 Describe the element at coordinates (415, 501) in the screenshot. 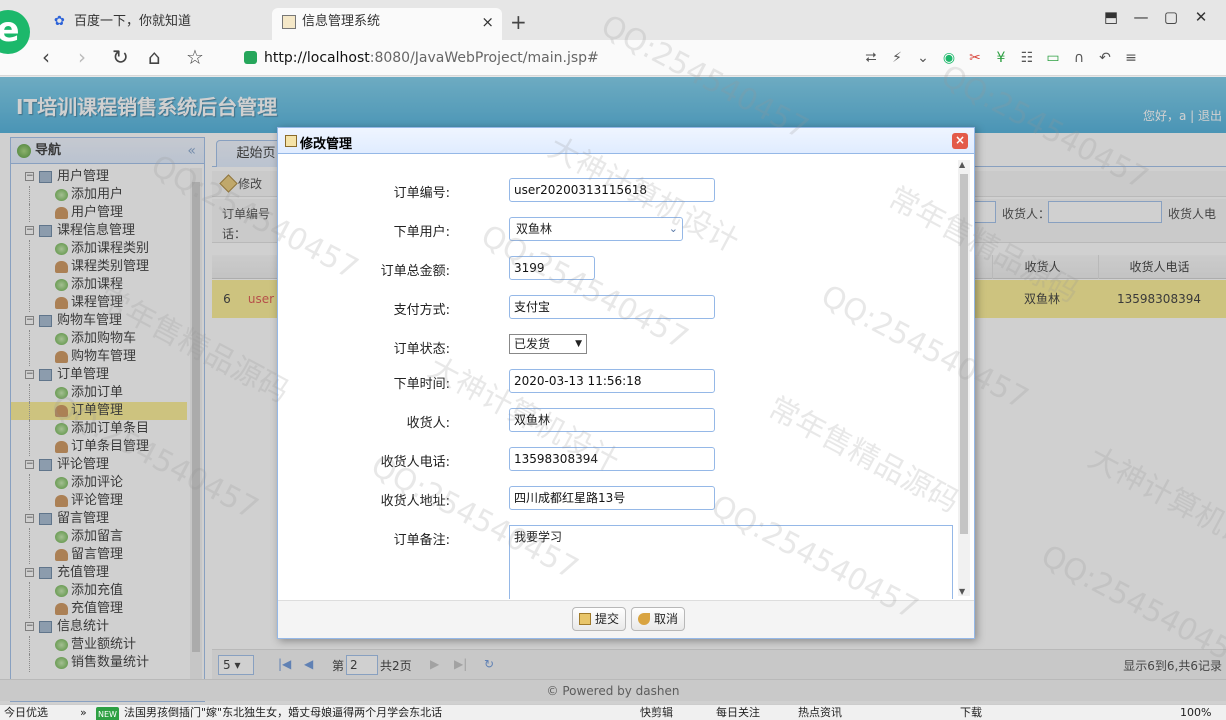

I see `receiver-address-label: 收货人地址:` at that location.